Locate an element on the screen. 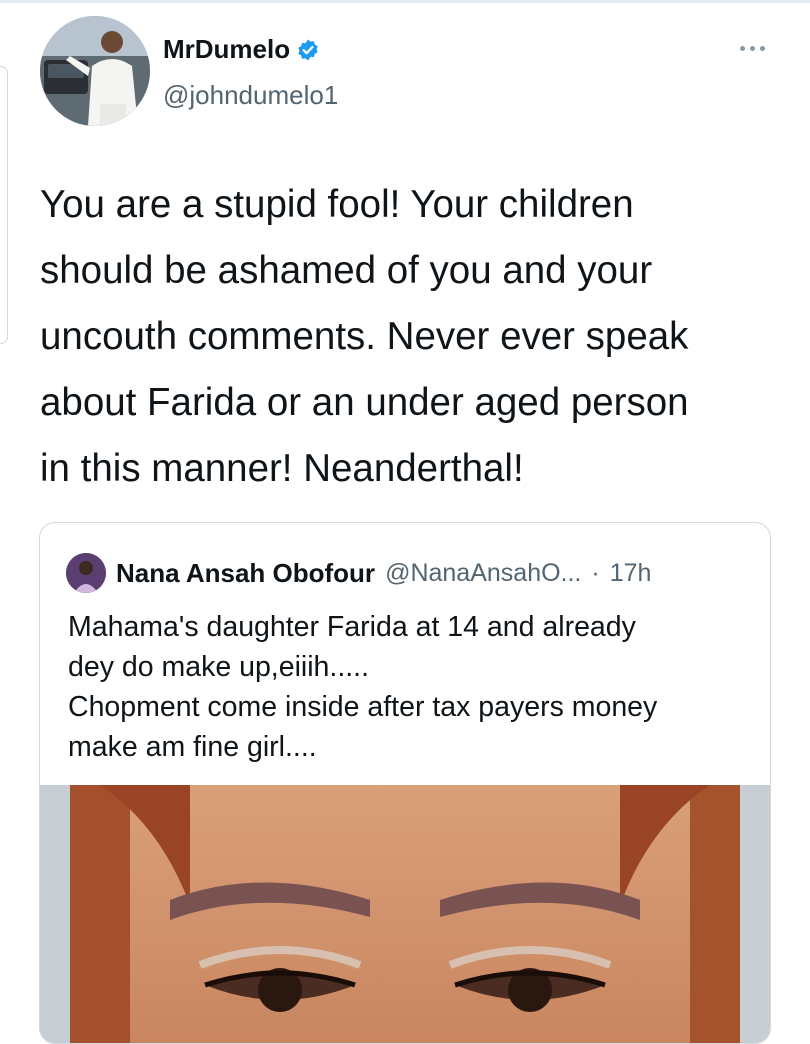  avatar is located at coordinates (95, 71).